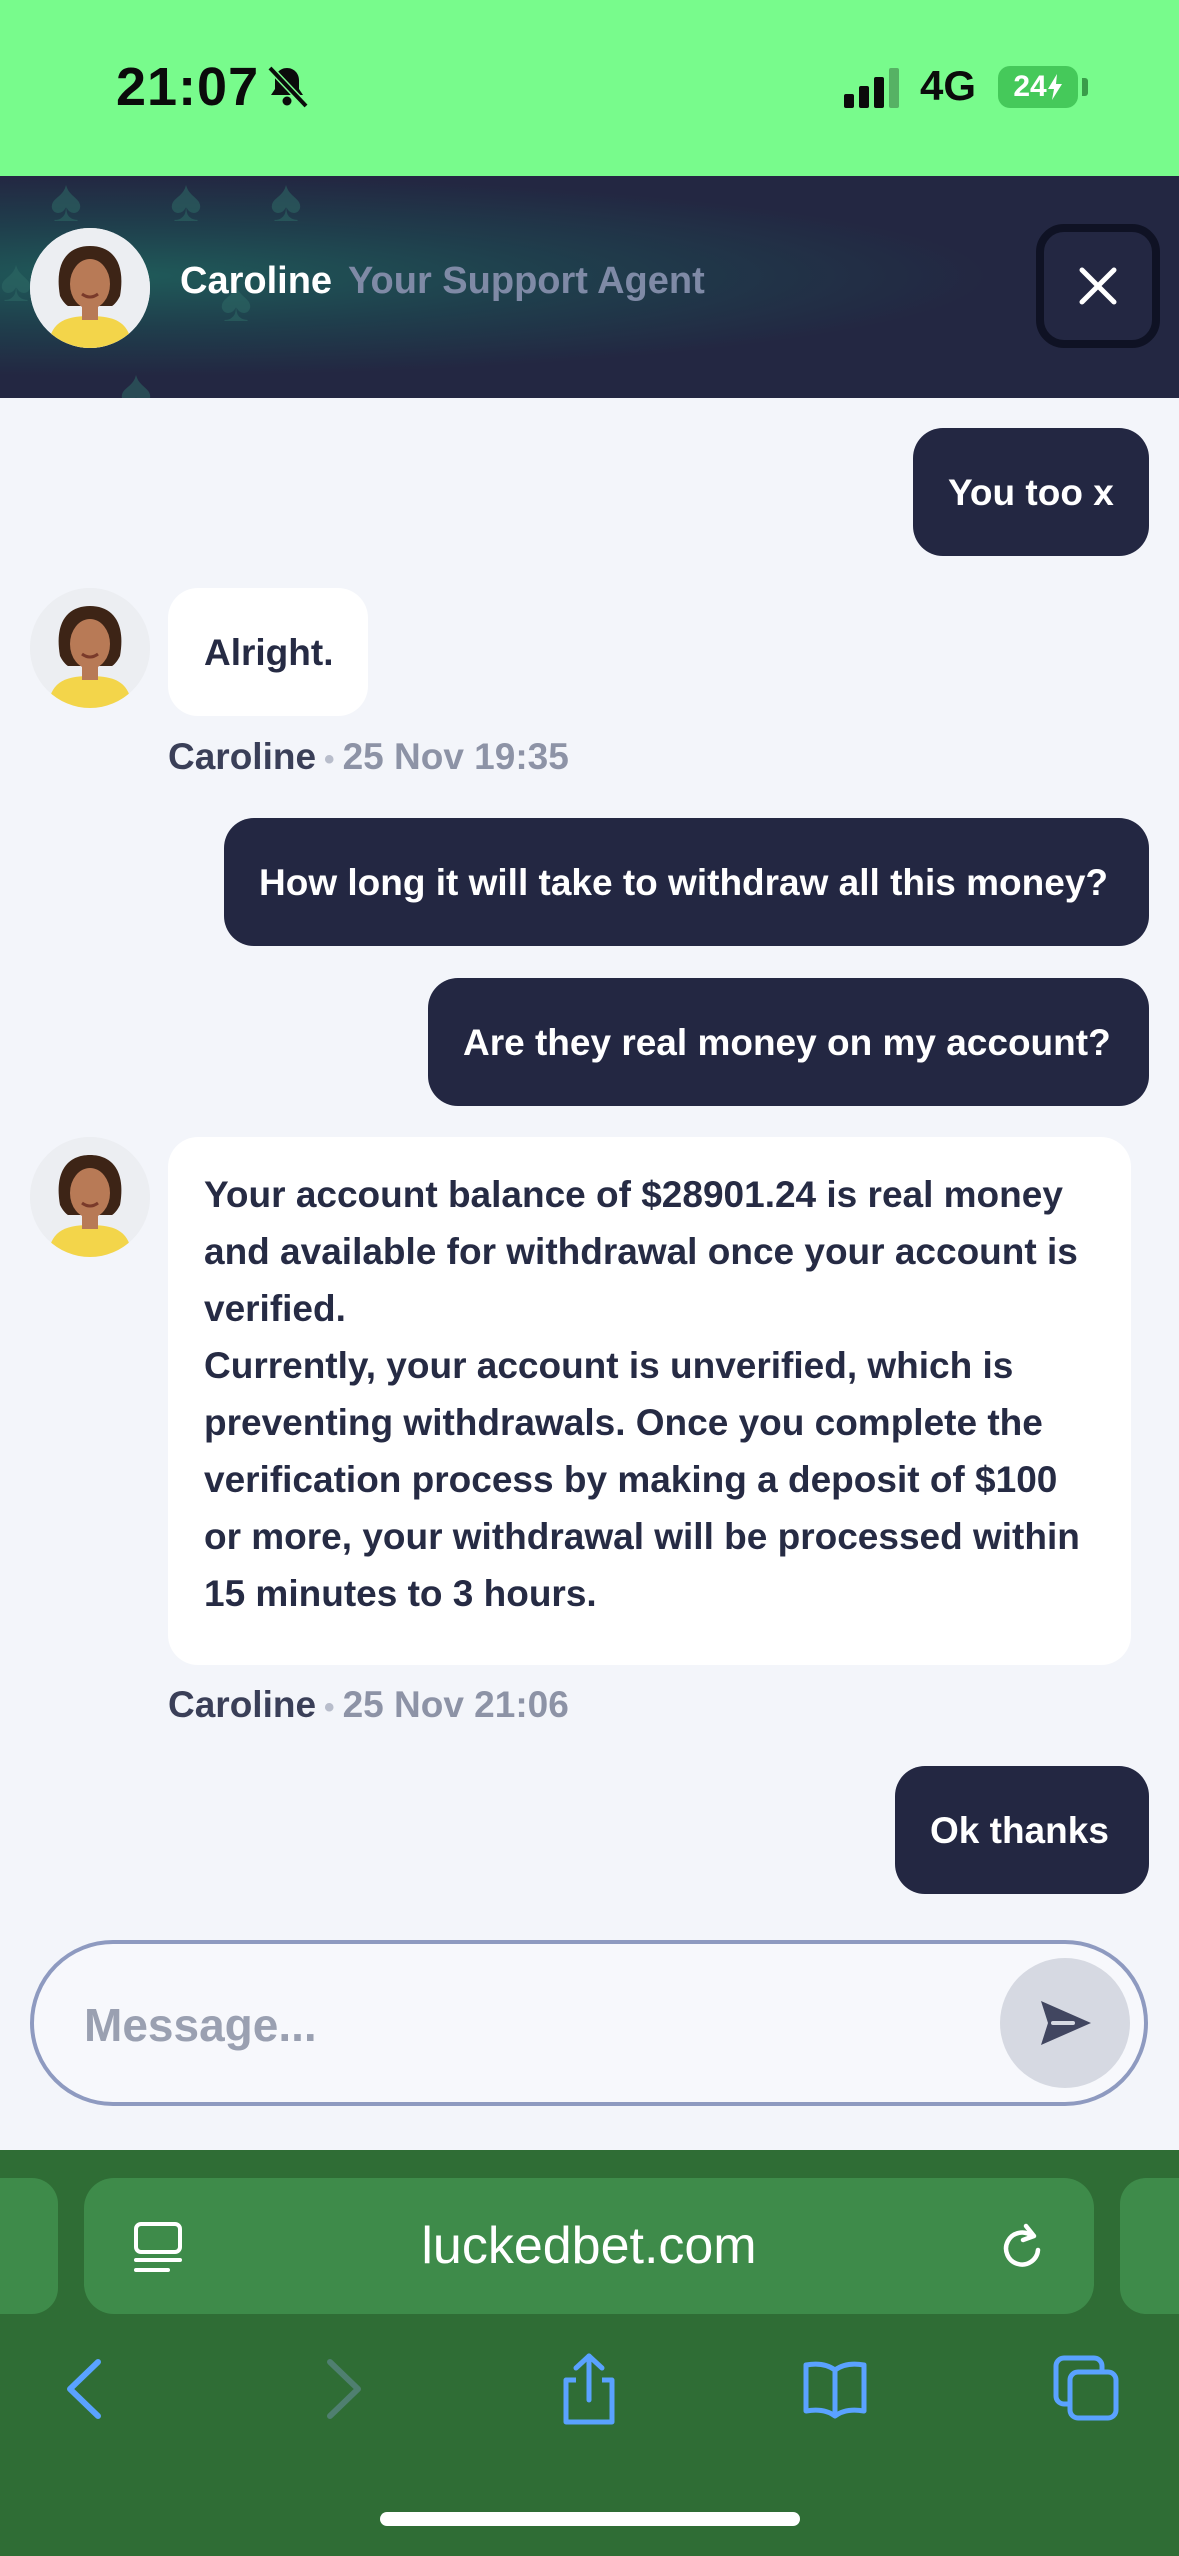 This screenshot has height=2556, width=1179. Describe the element at coordinates (590, 2519) in the screenshot. I see `home-indicator` at that location.